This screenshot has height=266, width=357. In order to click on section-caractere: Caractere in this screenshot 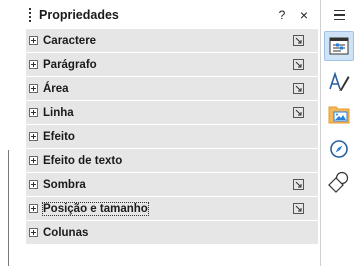, I will do `click(172, 40)`.